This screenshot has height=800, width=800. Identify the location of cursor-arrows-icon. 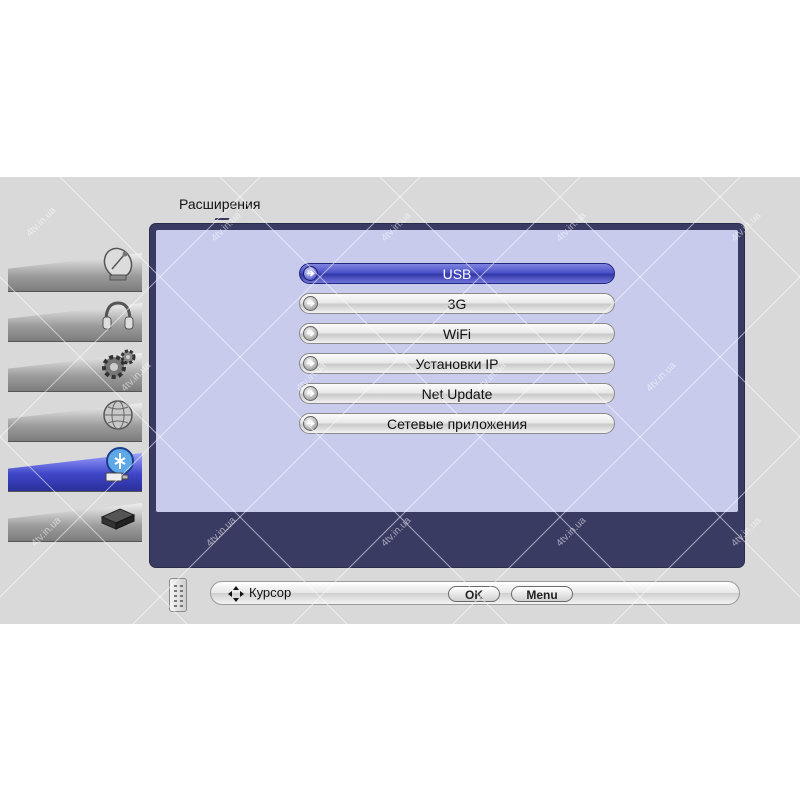
(236, 594).